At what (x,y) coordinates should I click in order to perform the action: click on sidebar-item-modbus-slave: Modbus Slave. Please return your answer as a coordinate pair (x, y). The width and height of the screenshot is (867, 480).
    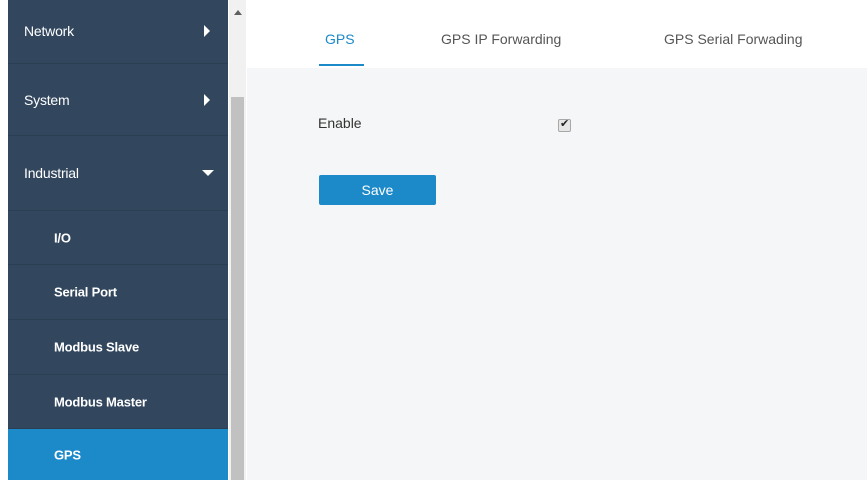
    Looking at the image, I should click on (118, 347).